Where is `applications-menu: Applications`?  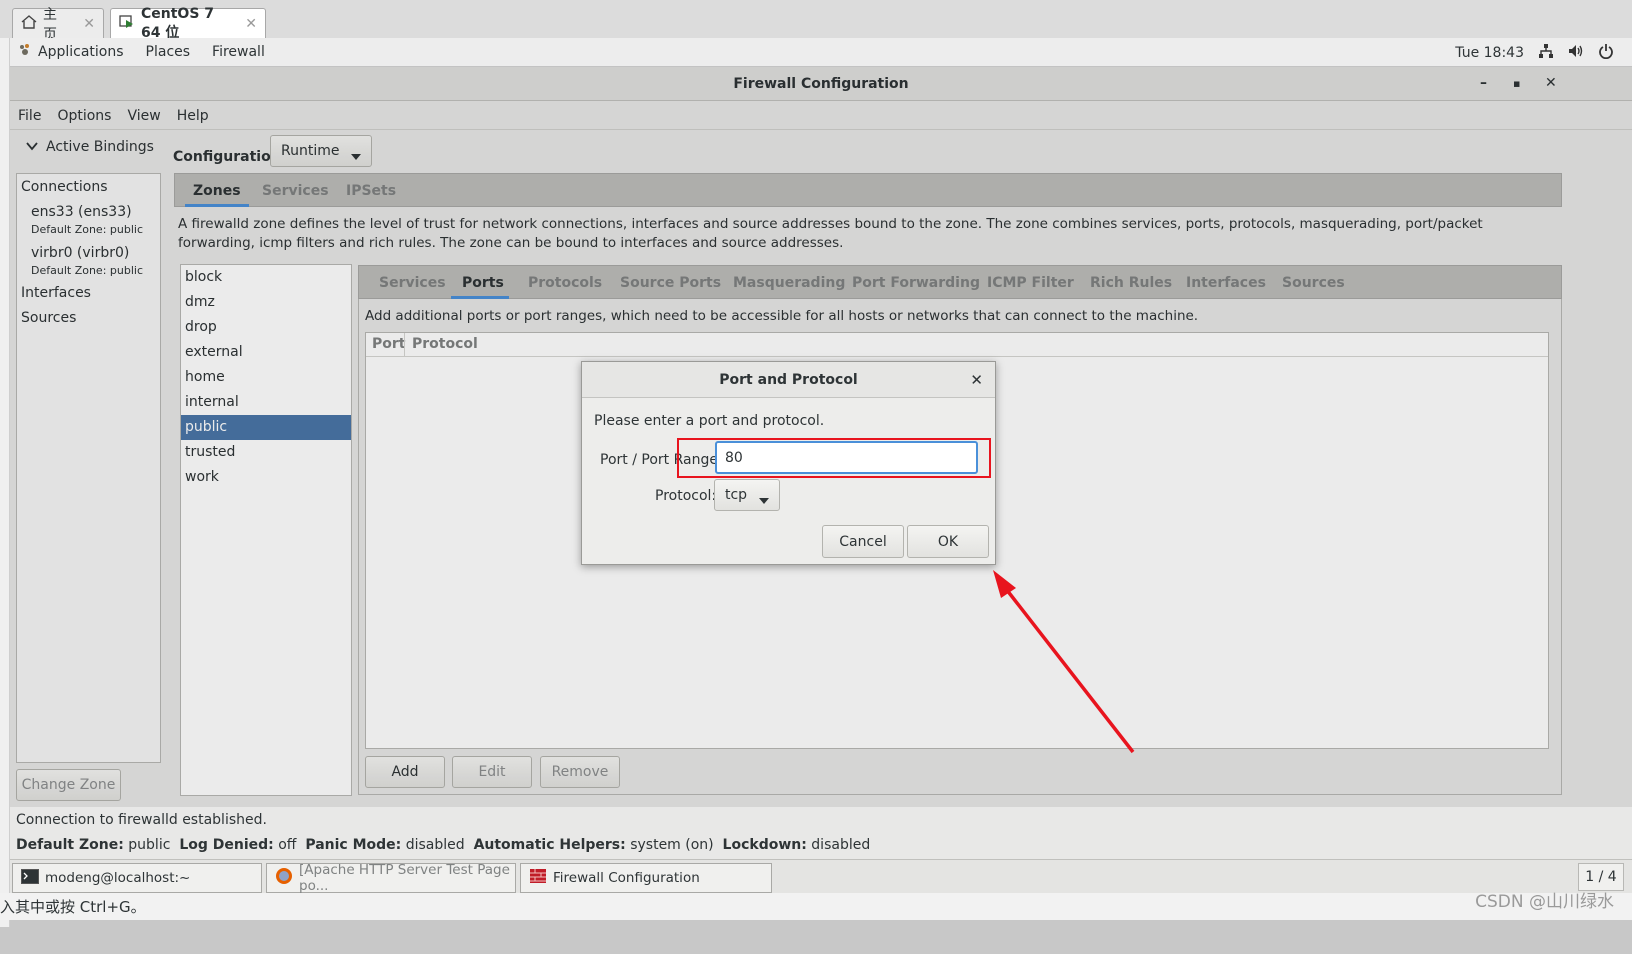 applications-menu: Applications is located at coordinates (81, 52).